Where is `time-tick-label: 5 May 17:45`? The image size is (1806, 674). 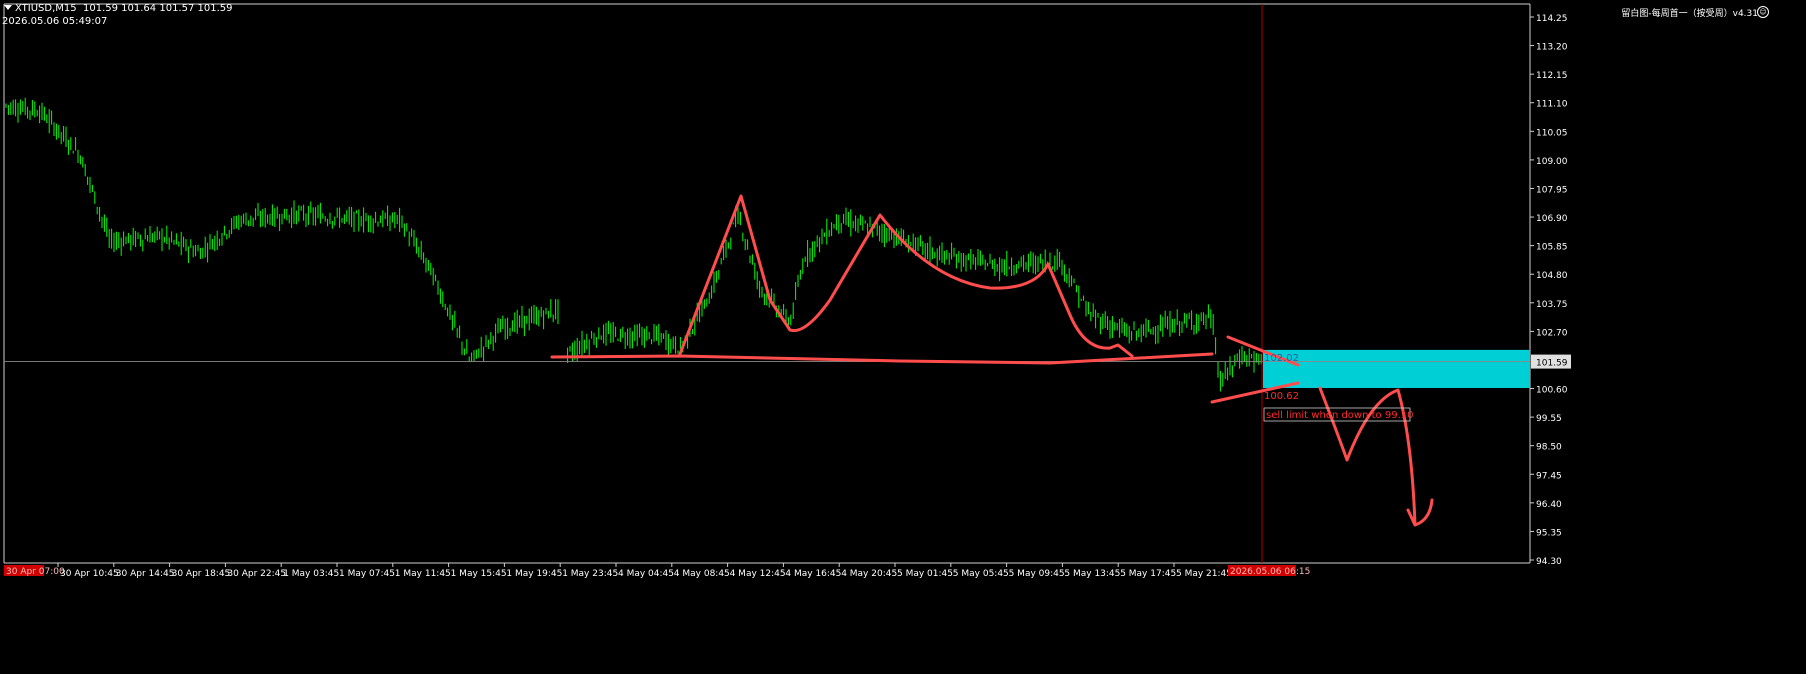 time-tick-label: 5 May 17:45 is located at coordinates (1148, 574).